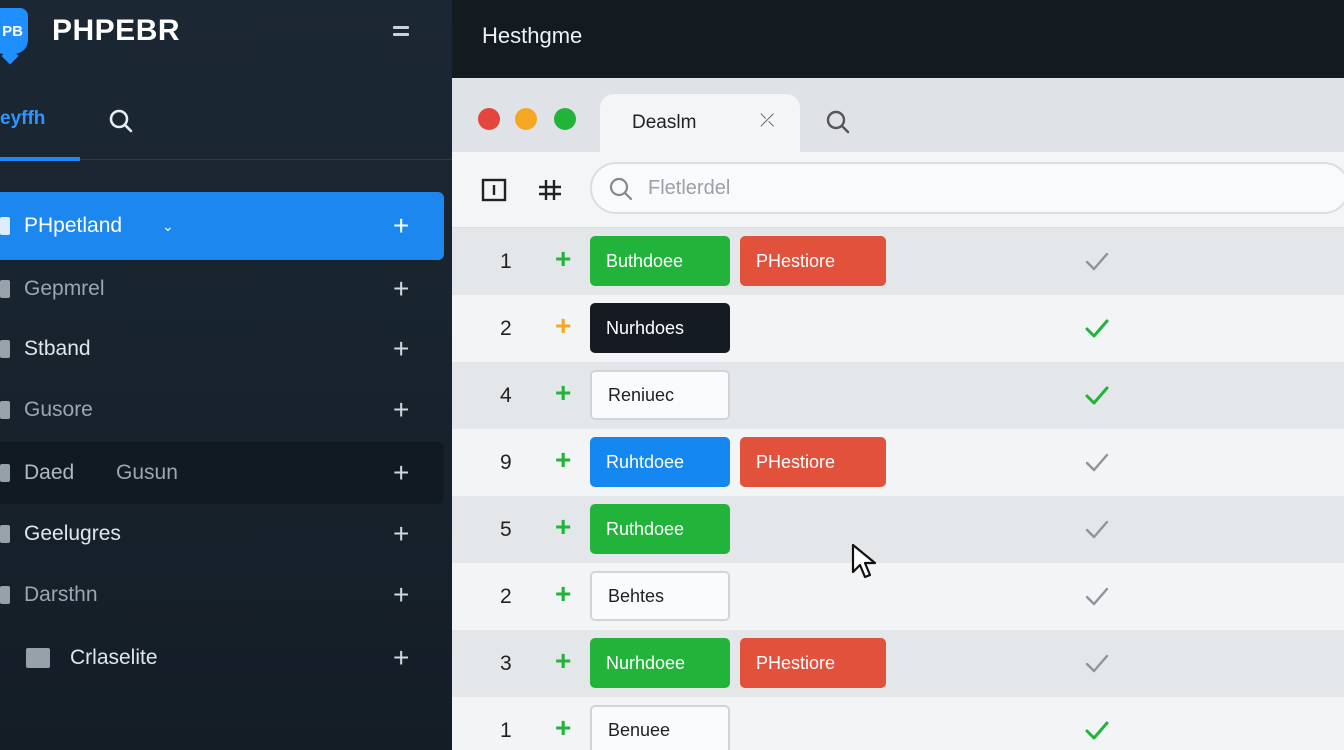 The image size is (1344, 750). Describe the element at coordinates (222, 410) in the screenshot. I see `sidebar-item: Gusore +` at that location.